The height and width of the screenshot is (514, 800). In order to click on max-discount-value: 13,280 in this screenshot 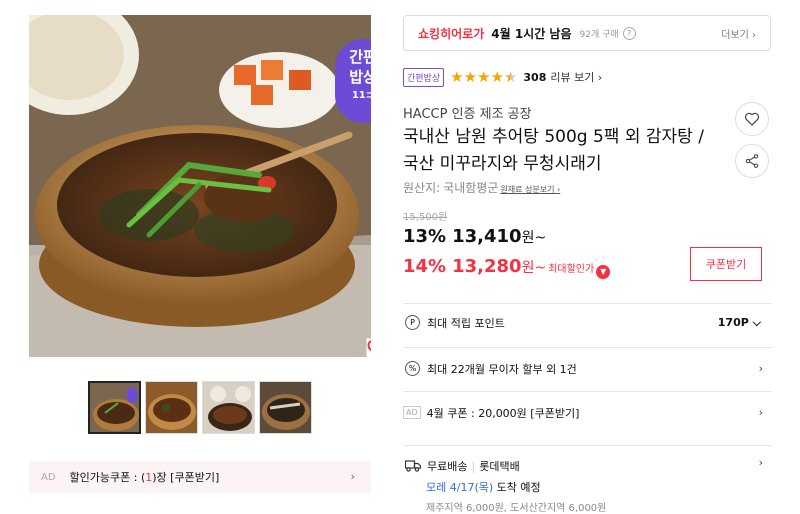, I will do `click(487, 266)`.